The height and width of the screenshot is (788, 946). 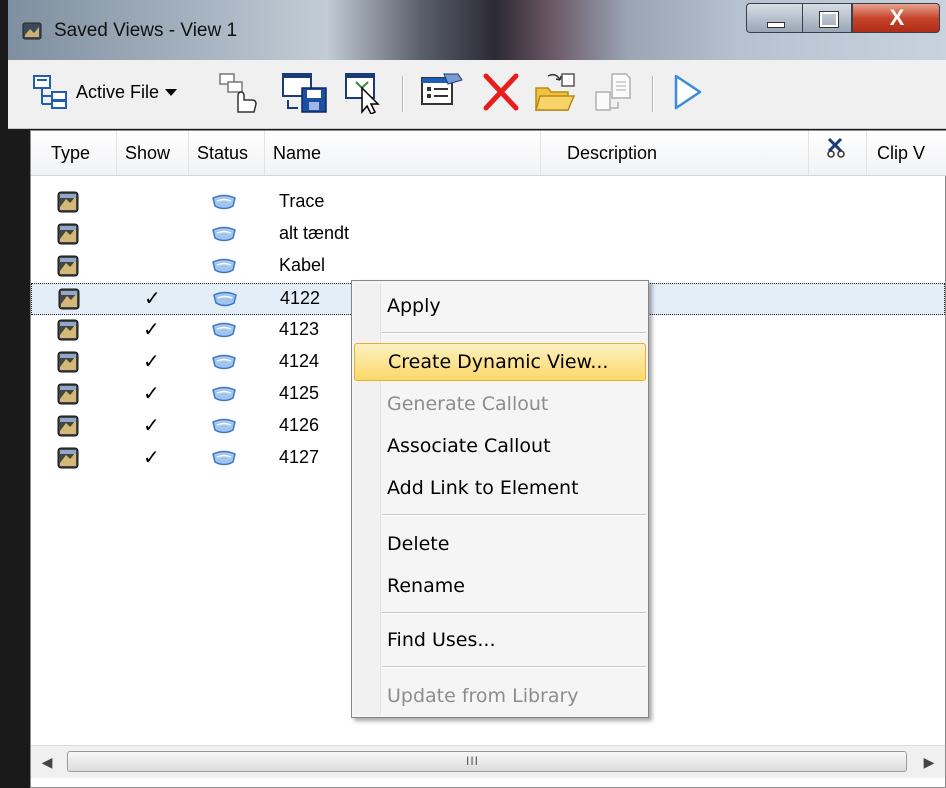 What do you see at coordinates (305, 92) in the screenshot?
I see `save-view-icon` at bounding box center [305, 92].